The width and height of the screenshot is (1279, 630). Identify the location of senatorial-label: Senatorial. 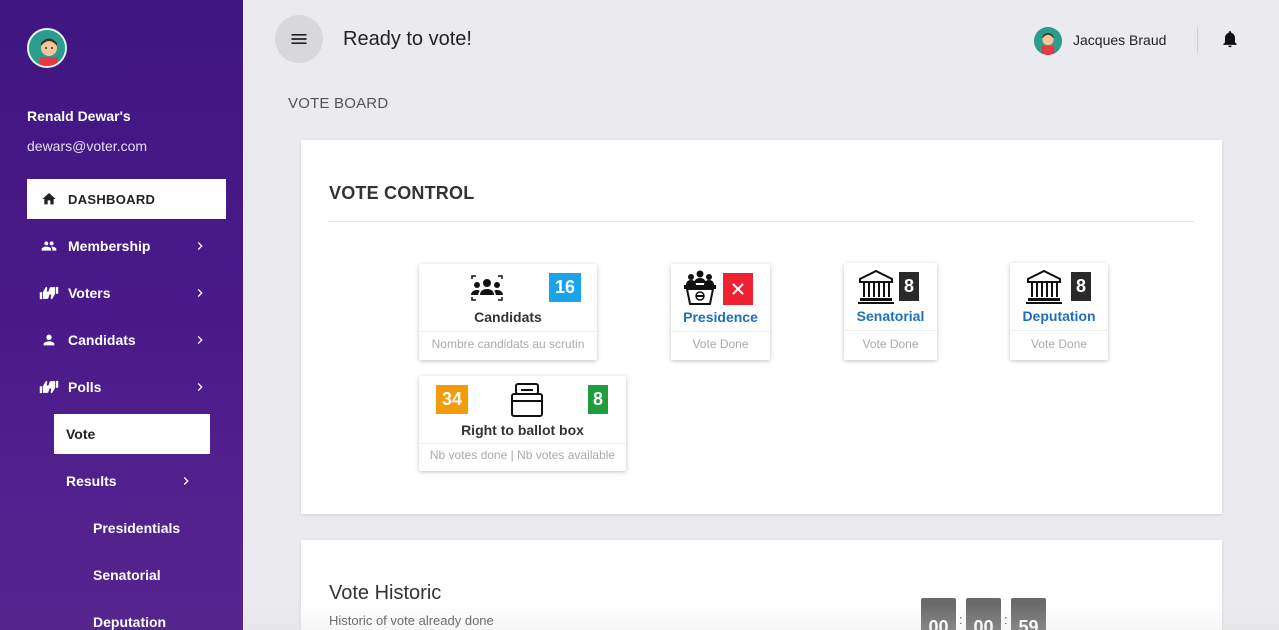
(890, 316).